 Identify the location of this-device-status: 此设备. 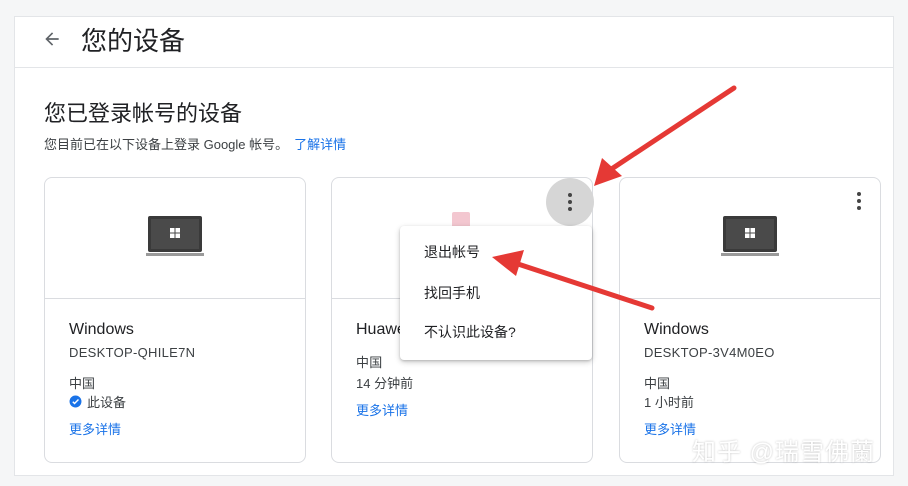
(97, 401).